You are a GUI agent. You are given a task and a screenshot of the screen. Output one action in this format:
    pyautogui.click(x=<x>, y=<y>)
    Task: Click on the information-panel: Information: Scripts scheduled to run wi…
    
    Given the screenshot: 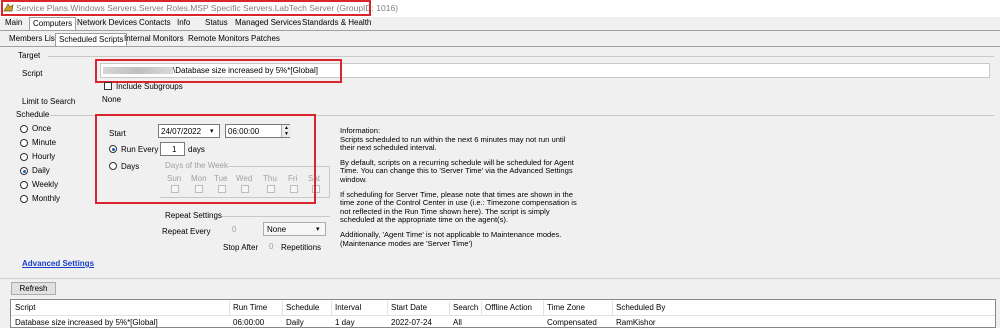 What is the action you would take?
    pyautogui.click(x=460, y=190)
    